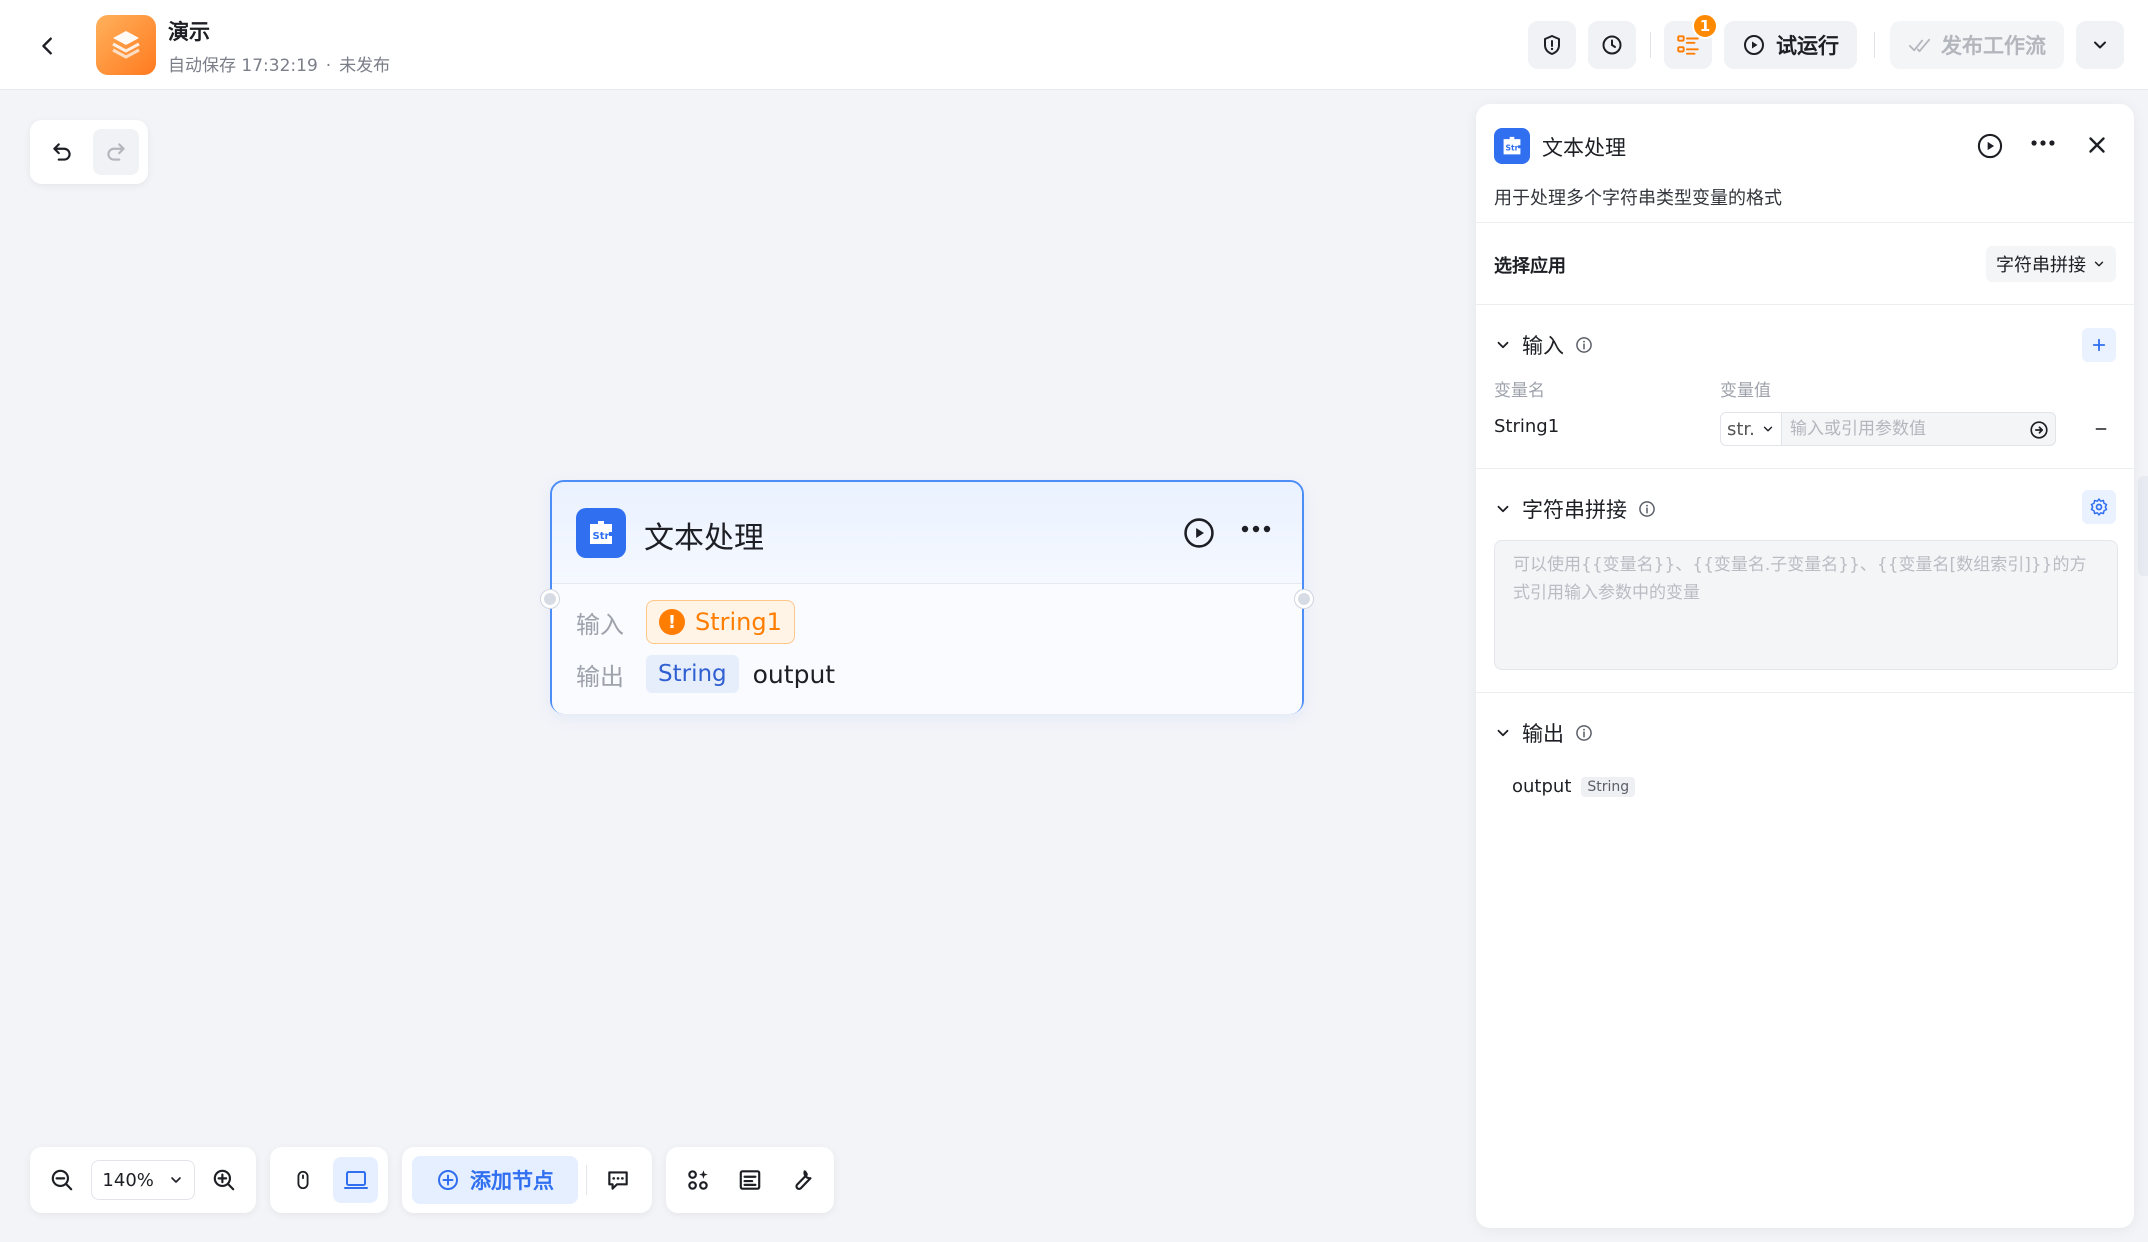 This screenshot has height=1242, width=2148. Describe the element at coordinates (2041, 265) in the screenshot. I see `select-app-value: 字符串拼接` at that location.